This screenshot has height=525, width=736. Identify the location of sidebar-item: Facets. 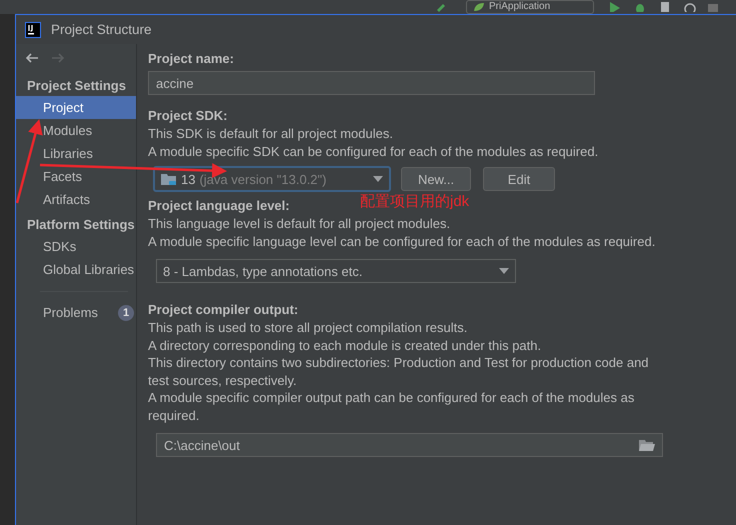
(76, 176).